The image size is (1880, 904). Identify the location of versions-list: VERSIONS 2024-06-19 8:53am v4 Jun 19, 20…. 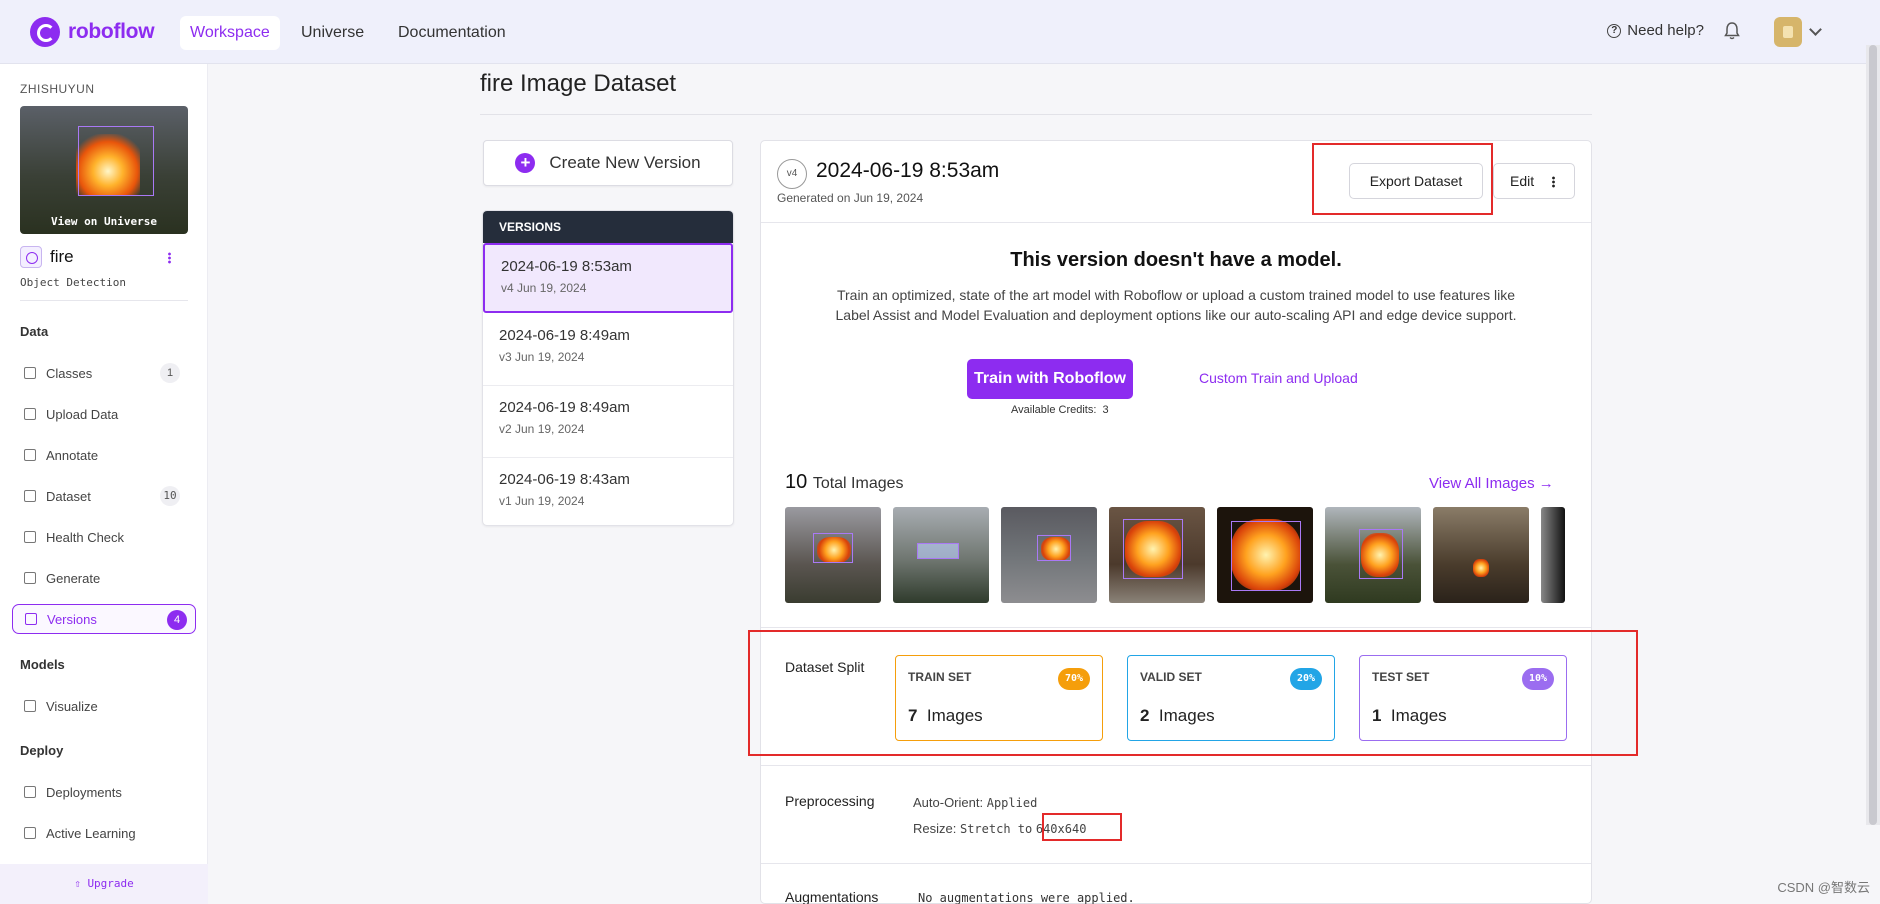
(608, 368).